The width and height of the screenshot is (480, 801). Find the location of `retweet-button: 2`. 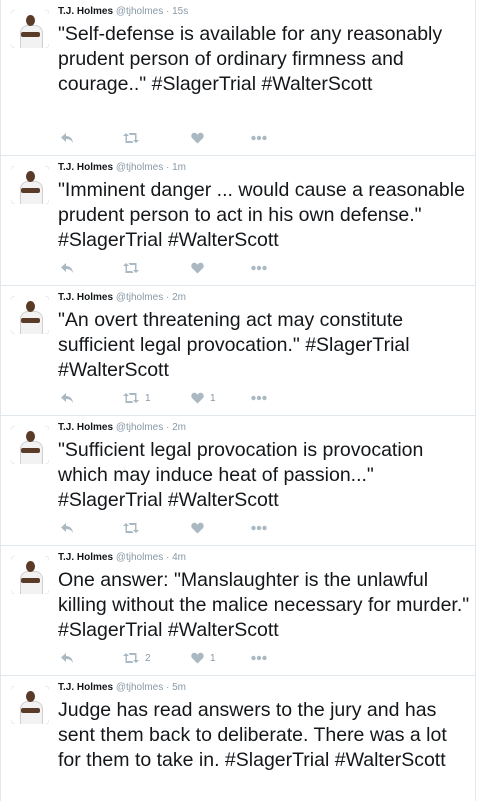

retweet-button: 2 is located at coordinates (137, 658).